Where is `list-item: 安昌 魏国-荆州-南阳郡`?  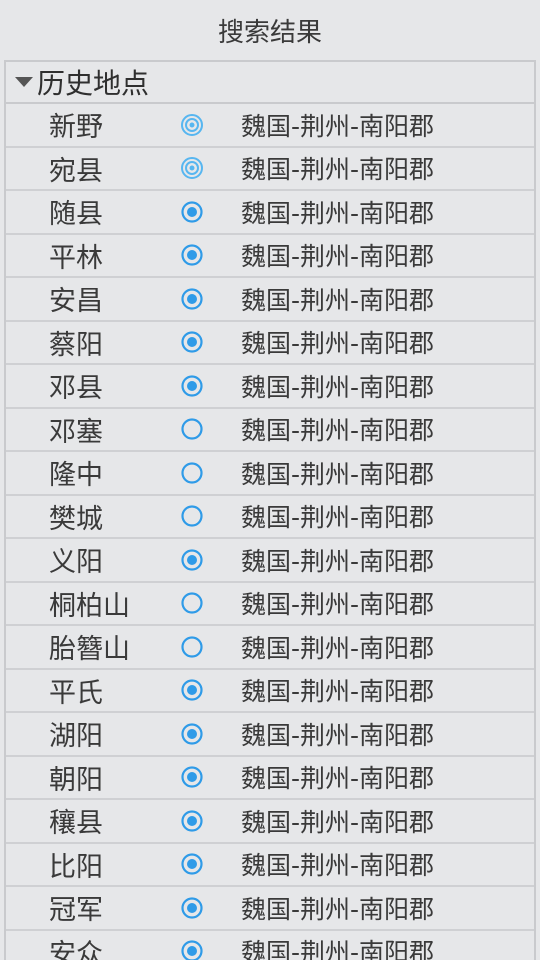
list-item: 安昌 魏国-荆州-南阳郡 is located at coordinates (270, 300).